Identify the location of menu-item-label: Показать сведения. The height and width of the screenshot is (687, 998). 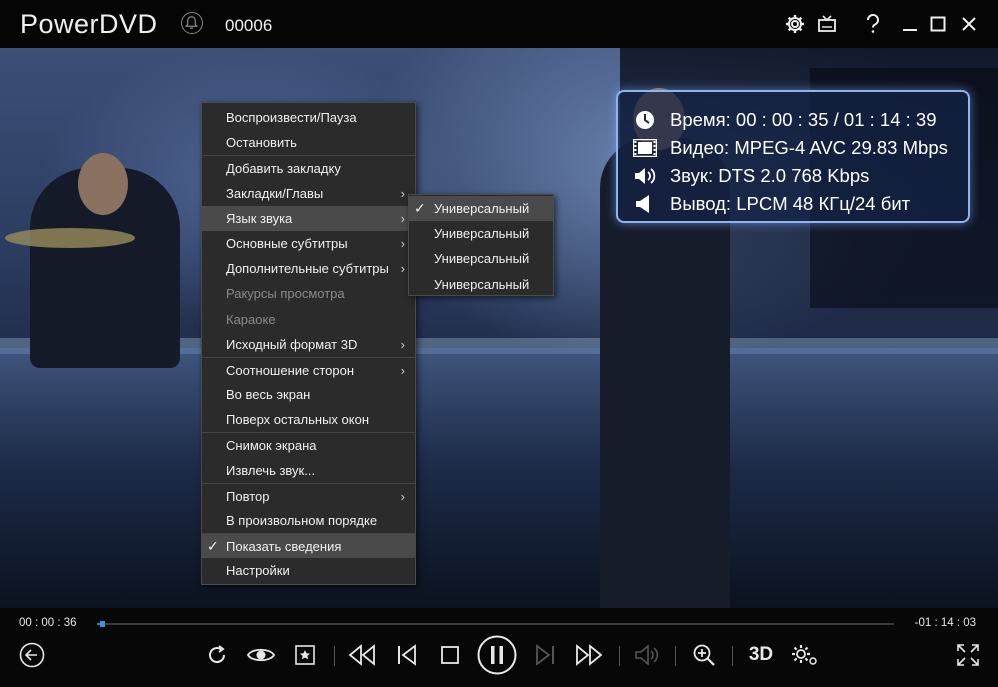
(284, 547).